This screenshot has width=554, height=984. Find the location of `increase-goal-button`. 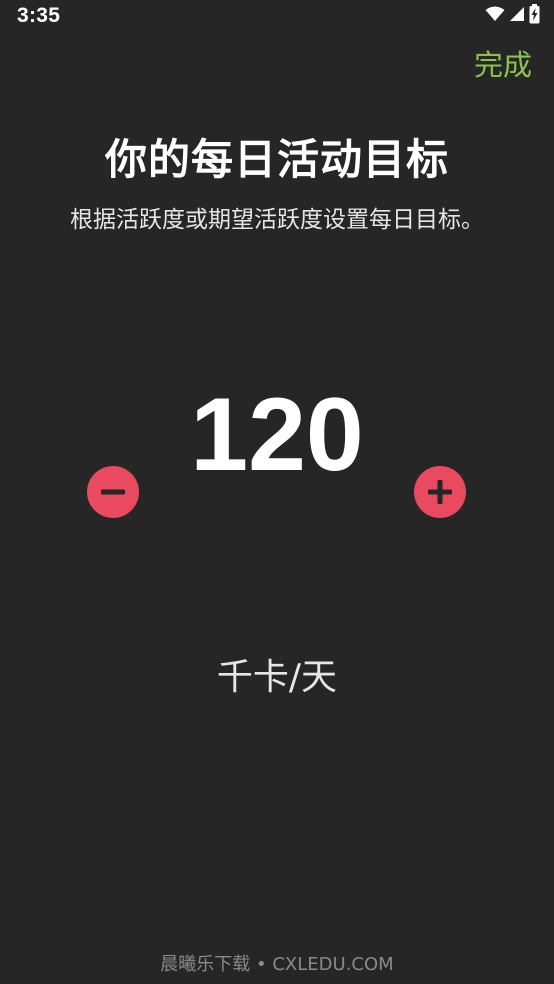

increase-goal-button is located at coordinates (440, 492).